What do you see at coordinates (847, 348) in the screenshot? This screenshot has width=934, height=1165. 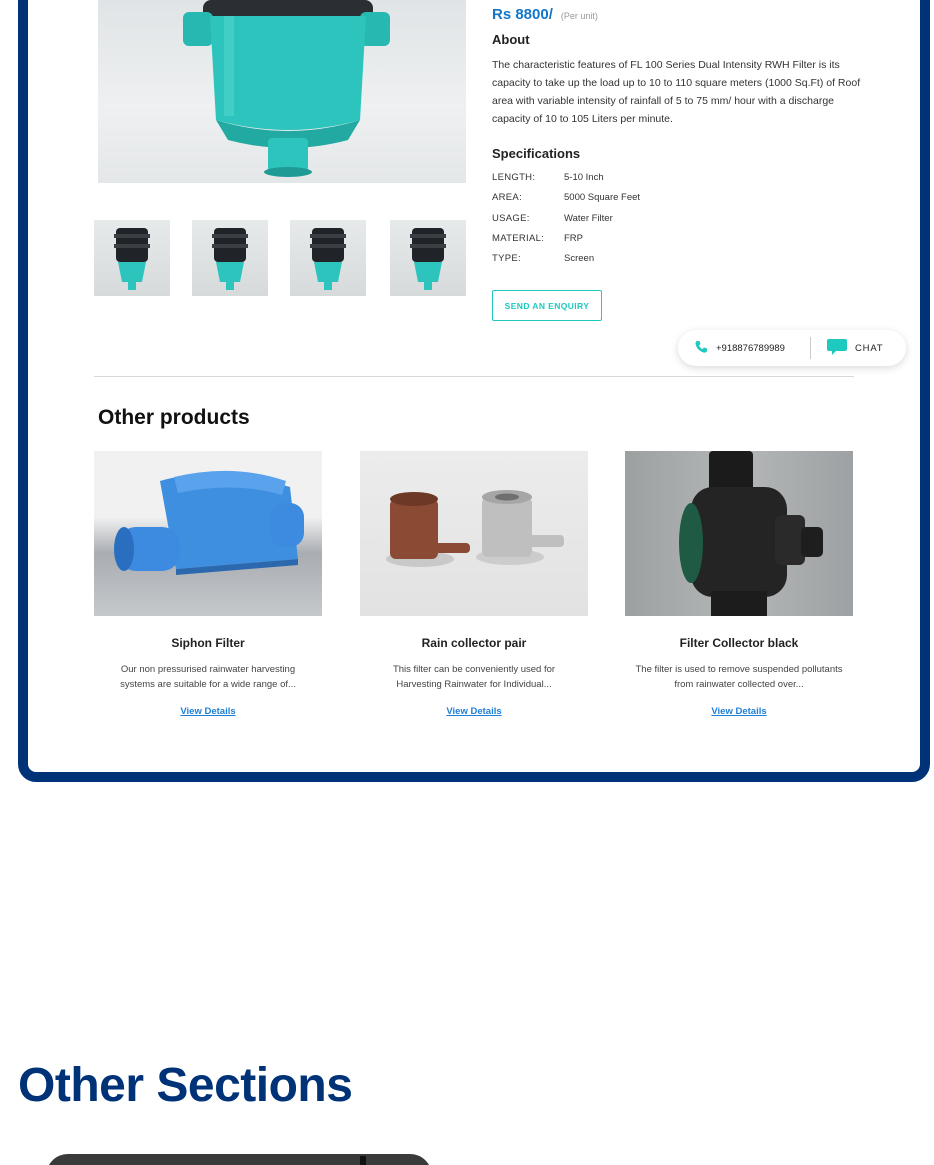 I see `chat-button: CHAT` at bounding box center [847, 348].